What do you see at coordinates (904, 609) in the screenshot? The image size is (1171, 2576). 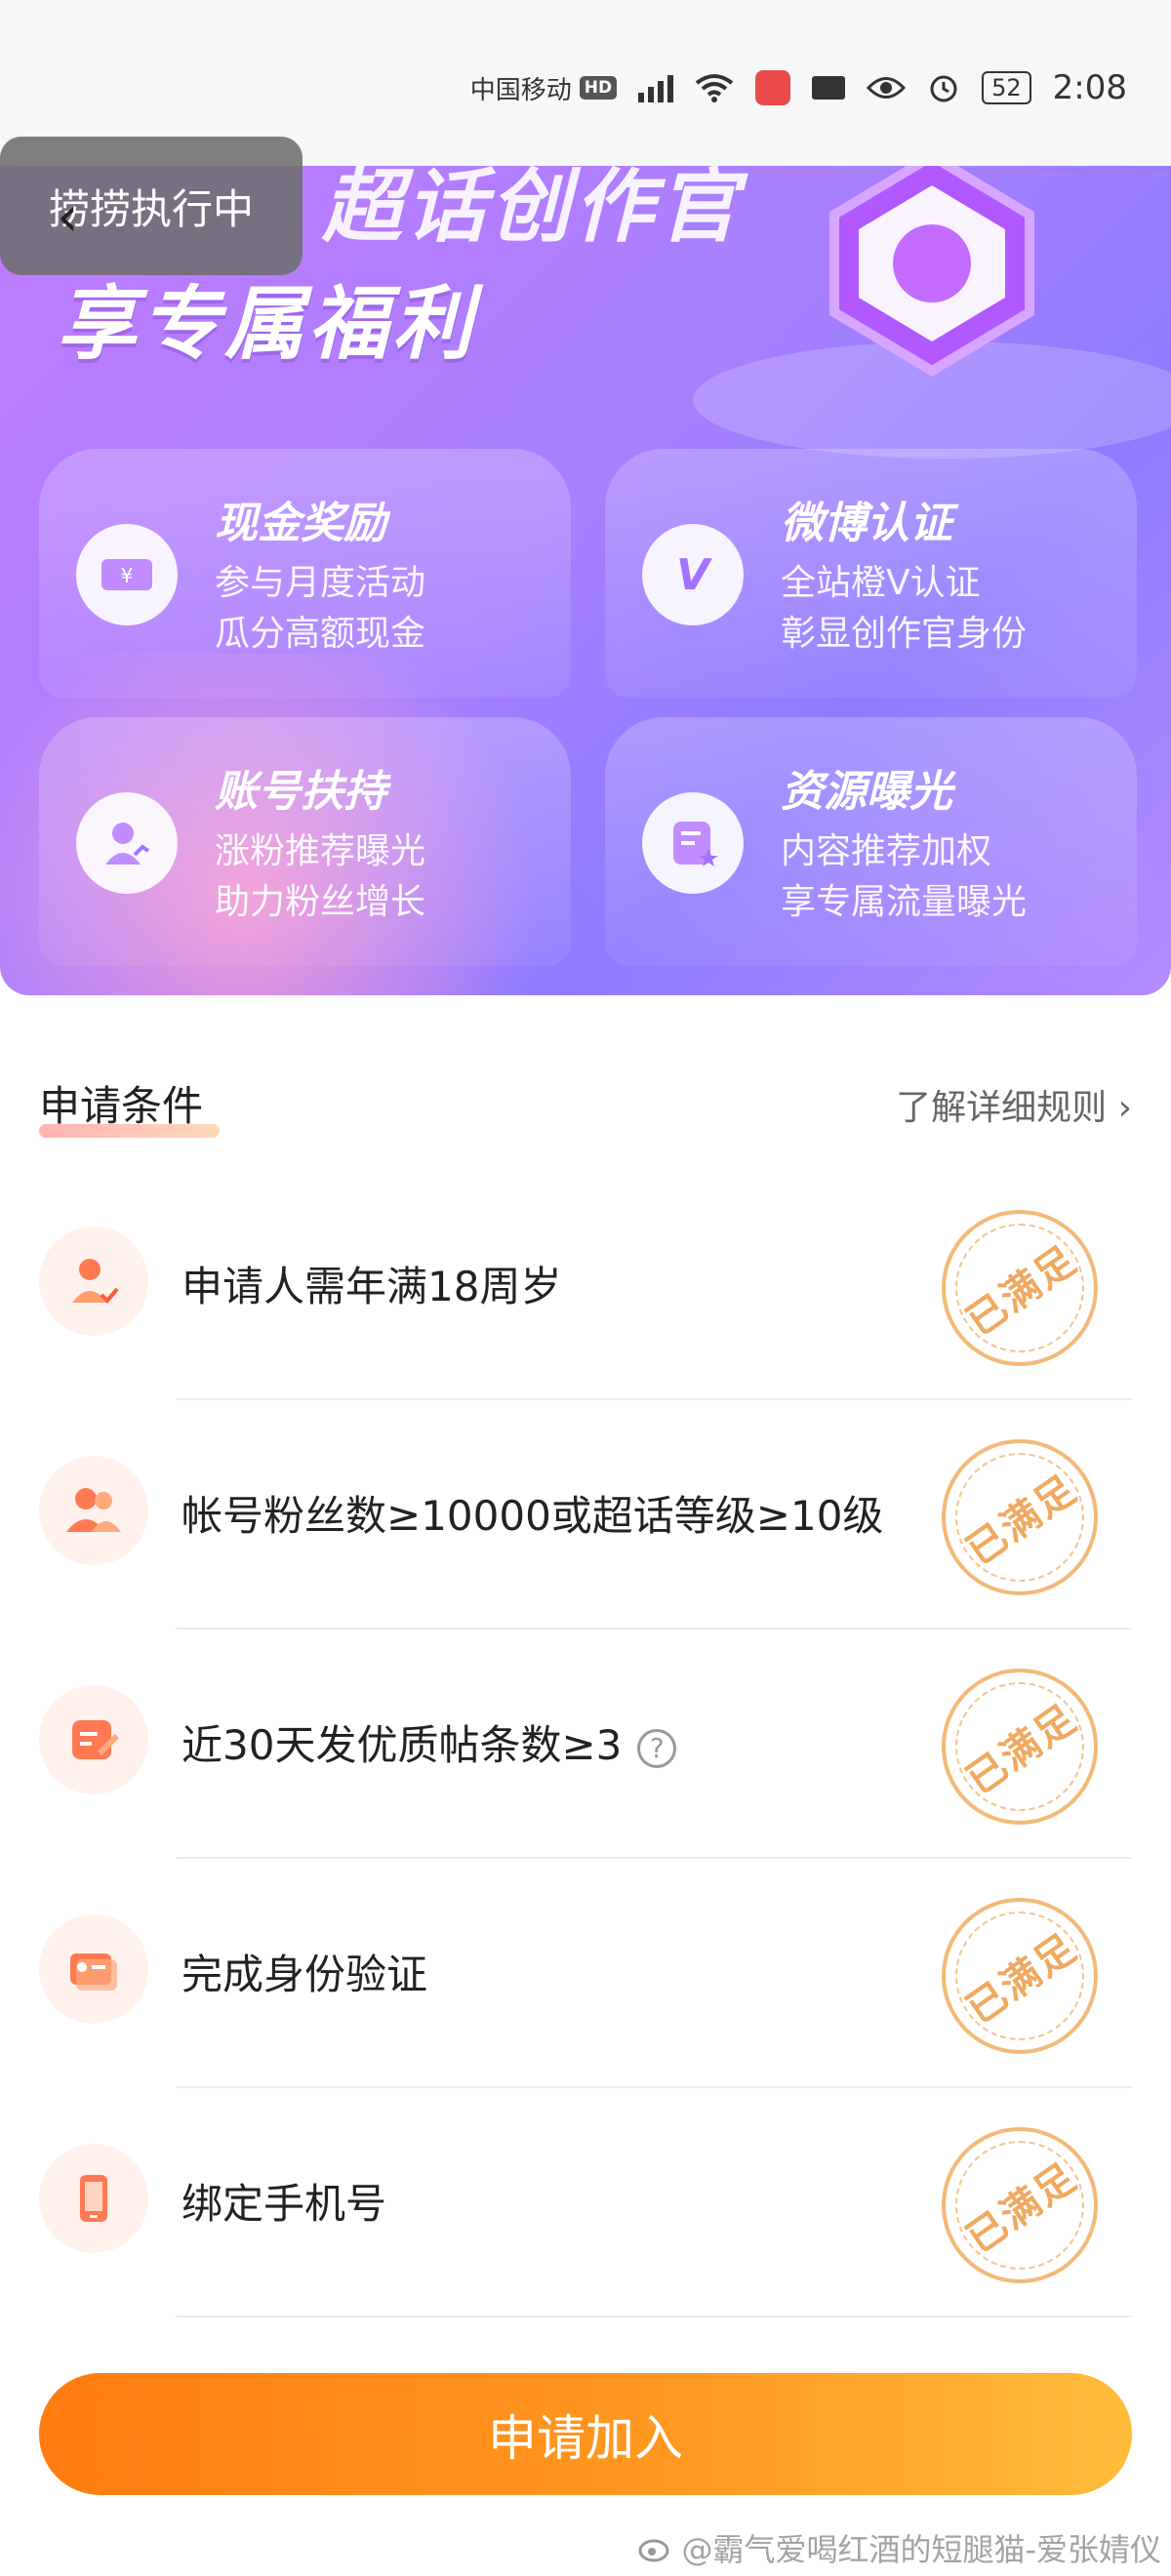 I see `benefit-desc: 全站橙V认证 彰显创作官身份` at bounding box center [904, 609].